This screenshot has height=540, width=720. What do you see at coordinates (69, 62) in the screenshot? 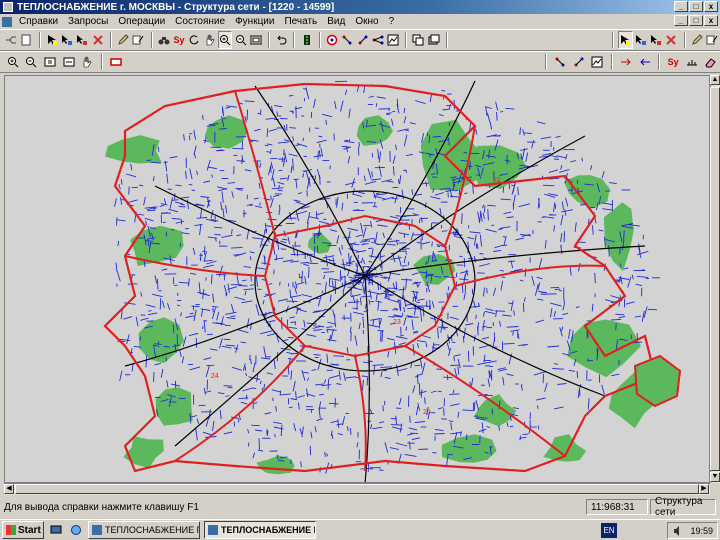
I see `zoom-previous-icon` at bounding box center [69, 62].